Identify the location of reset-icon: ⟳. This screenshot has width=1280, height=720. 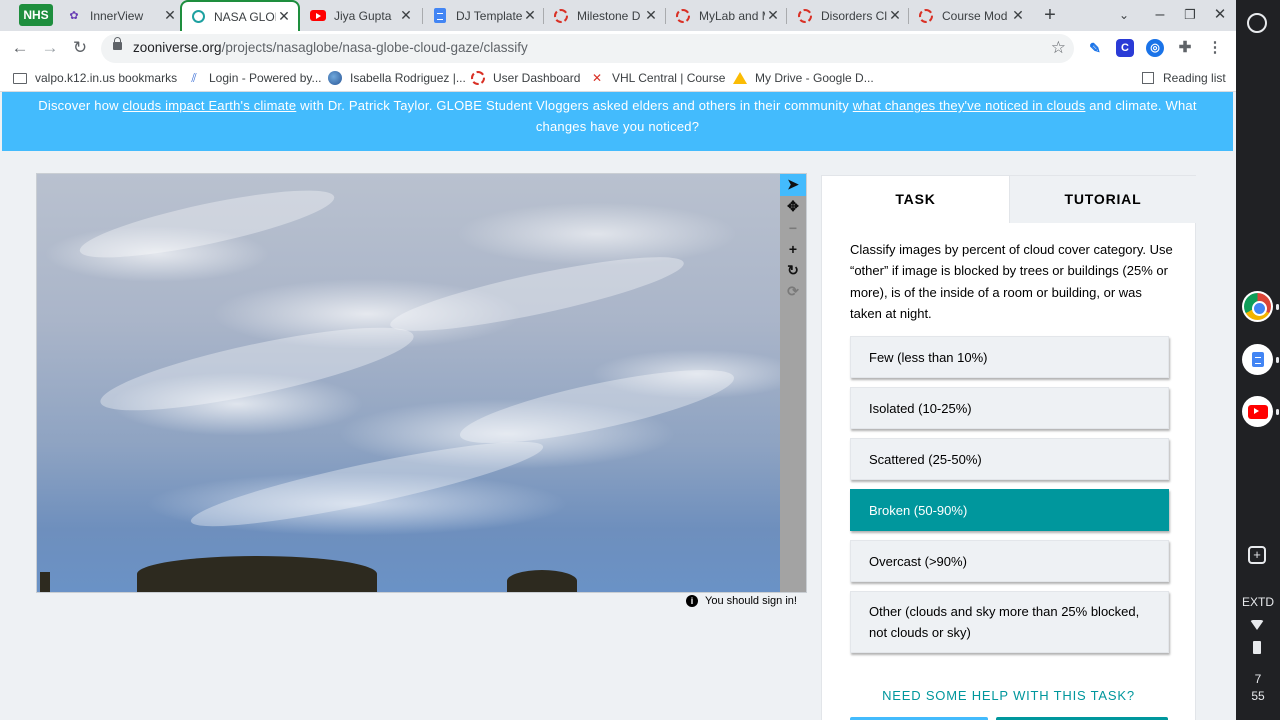
(793, 291).